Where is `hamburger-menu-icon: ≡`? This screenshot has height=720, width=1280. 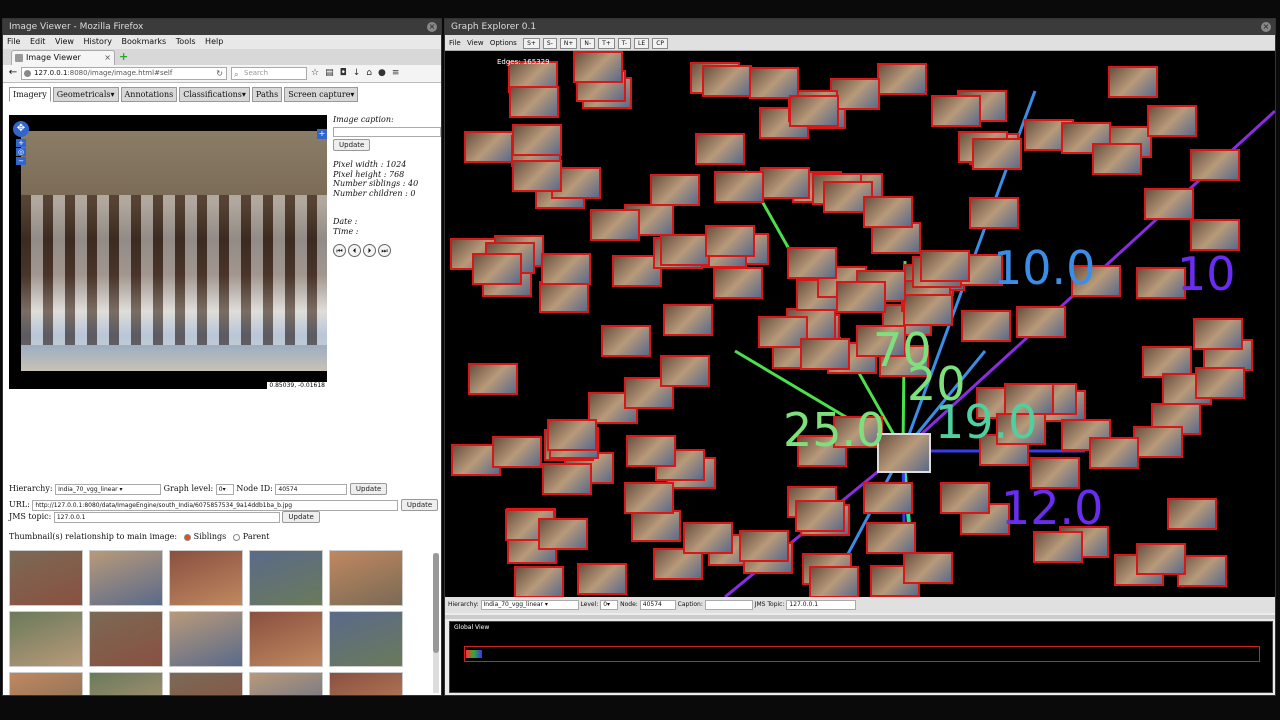 hamburger-menu-icon: ≡ is located at coordinates (399, 73).